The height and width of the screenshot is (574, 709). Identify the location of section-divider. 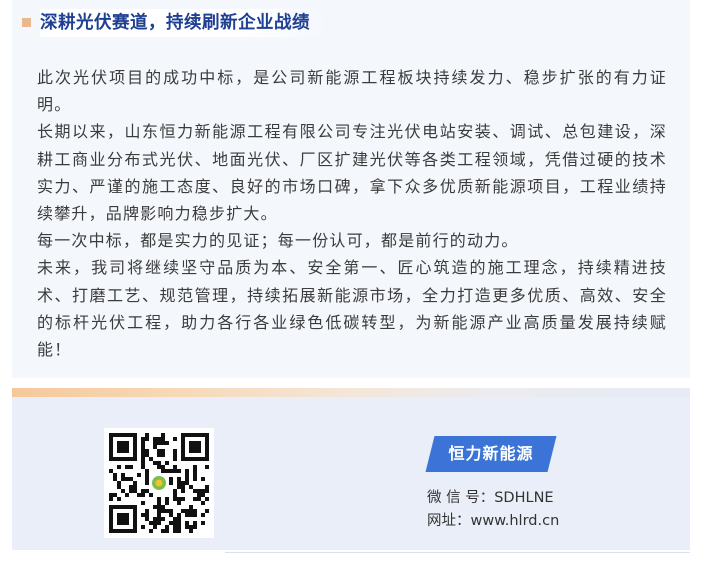
(351, 392).